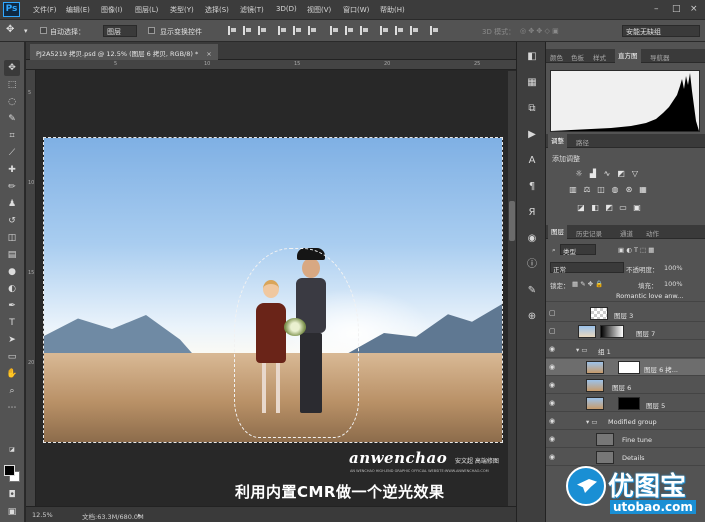  Describe the element at coordinates (297, 30) in the screenshot. I see `align-hcenter-icon` at that location.